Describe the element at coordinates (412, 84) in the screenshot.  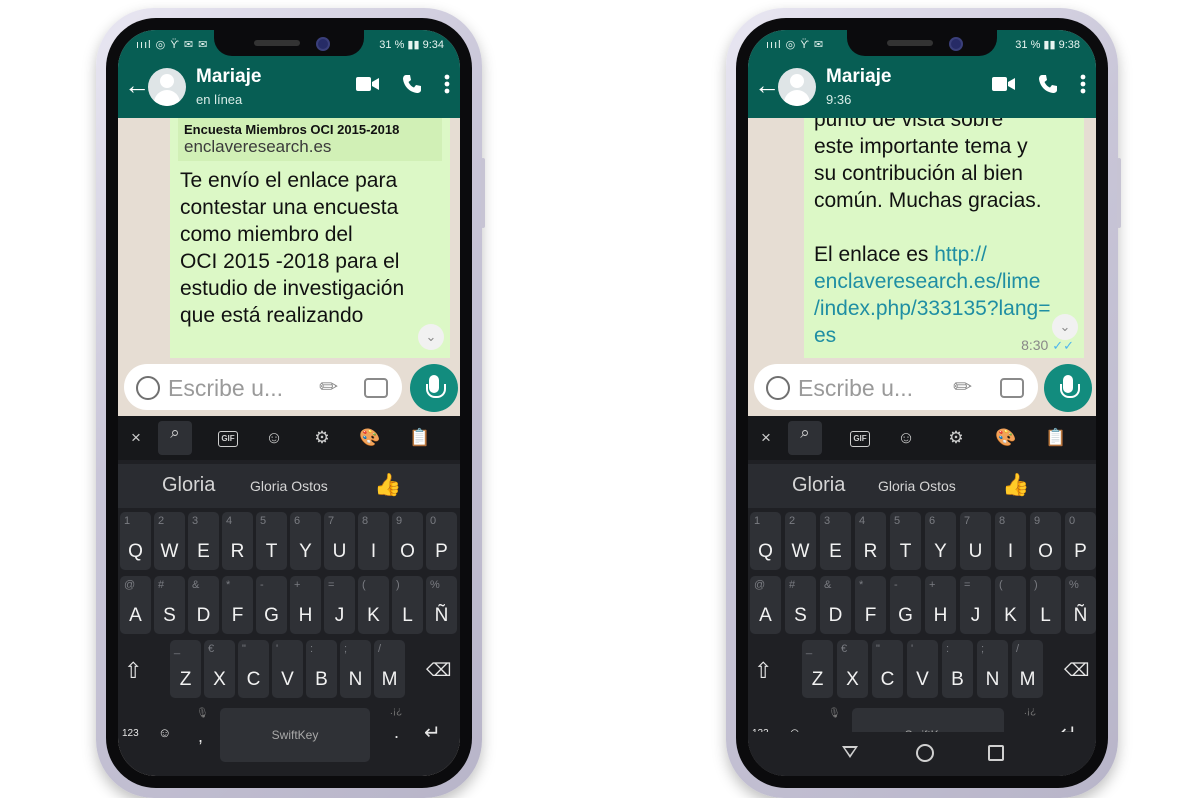
I see `phone-call-icon` at that location.